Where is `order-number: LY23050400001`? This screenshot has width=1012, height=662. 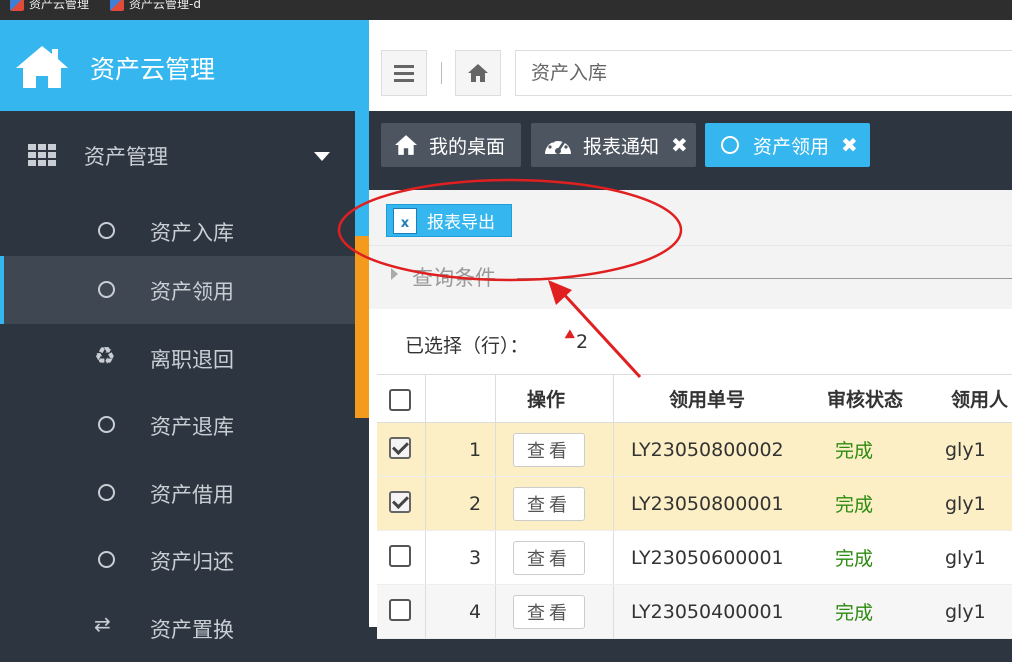
order-number: LY23050400001 is located at coordinates (707, 611).